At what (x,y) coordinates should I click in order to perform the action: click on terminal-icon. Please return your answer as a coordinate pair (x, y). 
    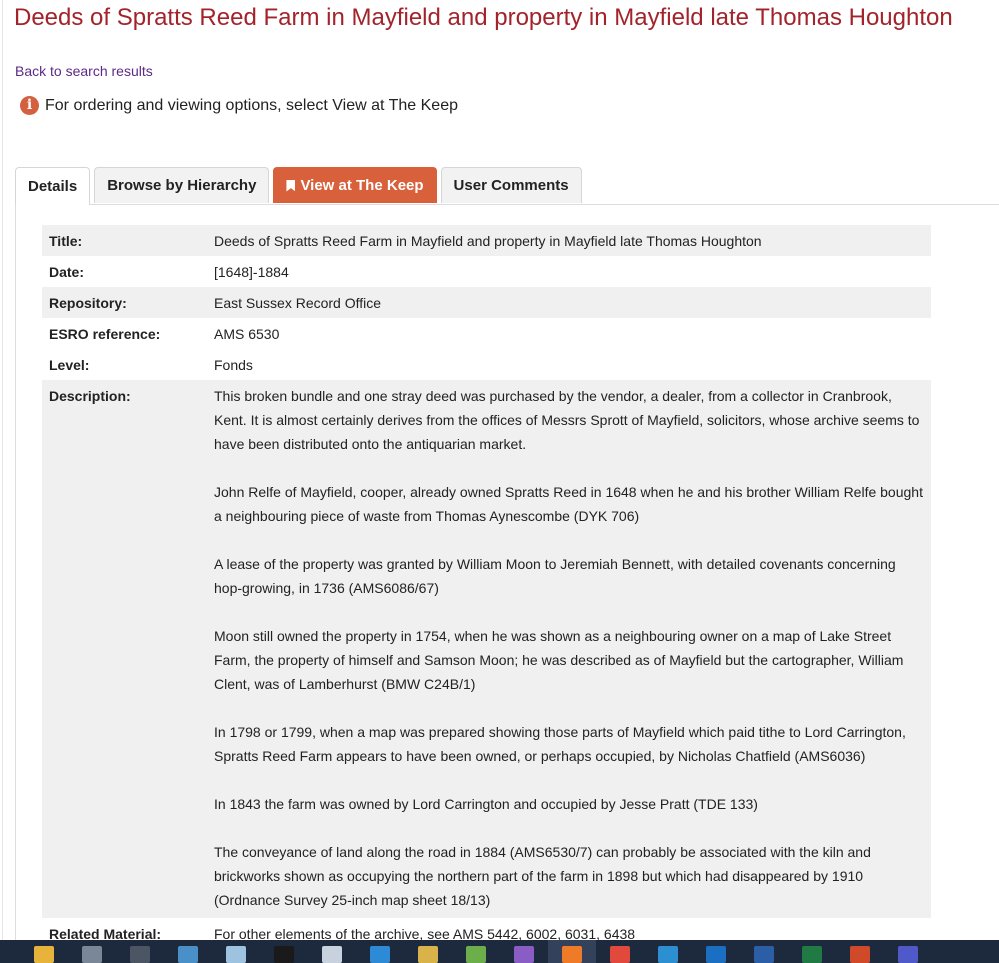
    Looking at the image, I should click on (284, 954).